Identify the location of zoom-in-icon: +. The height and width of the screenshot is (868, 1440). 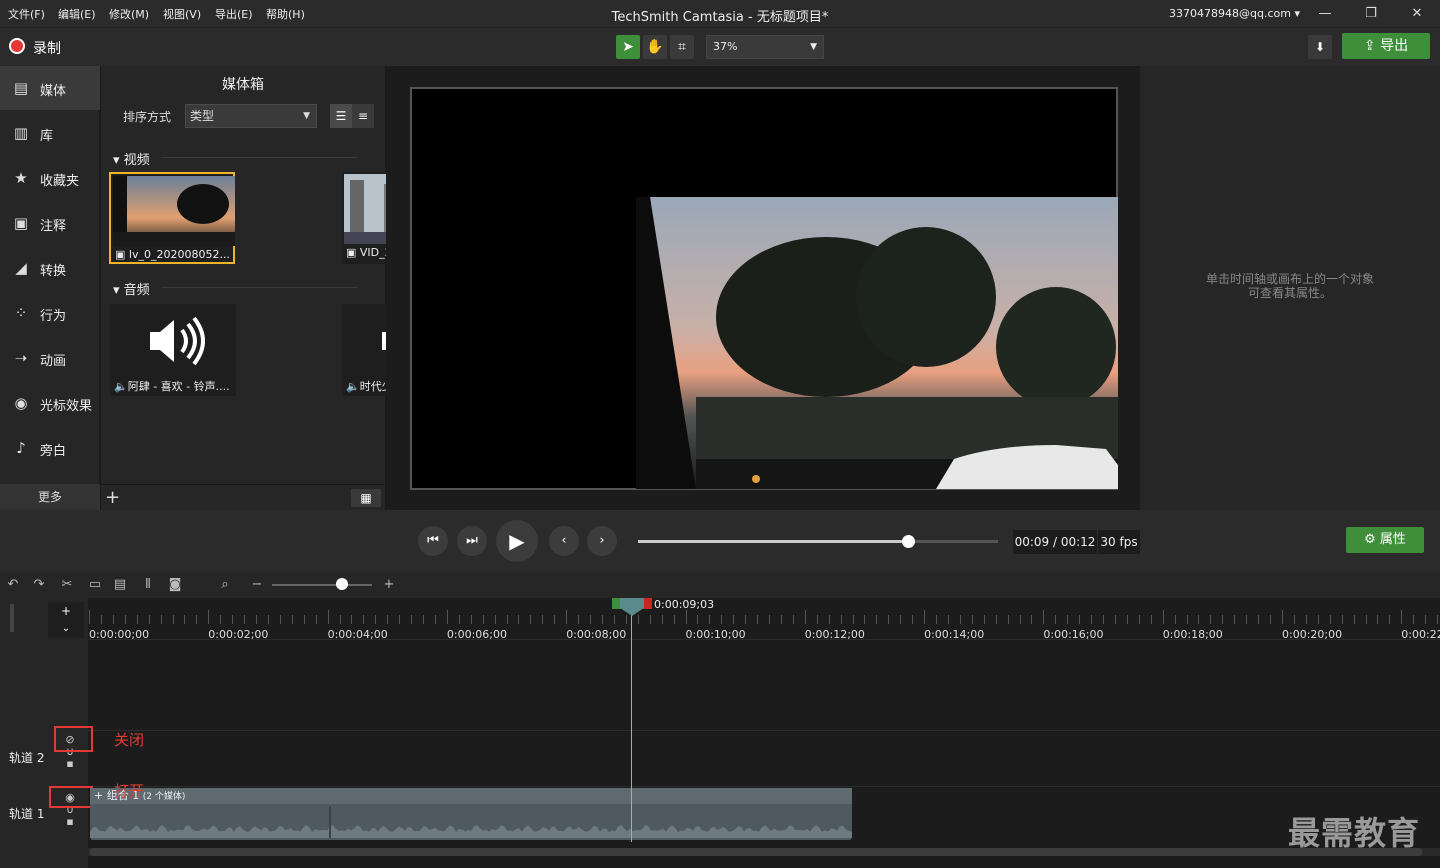
(389, 585).